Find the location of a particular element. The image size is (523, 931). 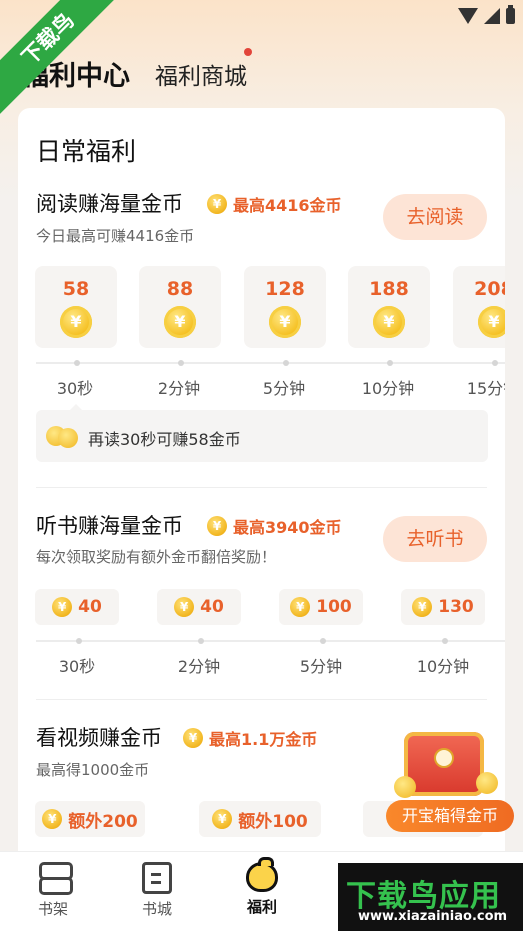

reward-amount: 58 is located at coordinates (76, 289).